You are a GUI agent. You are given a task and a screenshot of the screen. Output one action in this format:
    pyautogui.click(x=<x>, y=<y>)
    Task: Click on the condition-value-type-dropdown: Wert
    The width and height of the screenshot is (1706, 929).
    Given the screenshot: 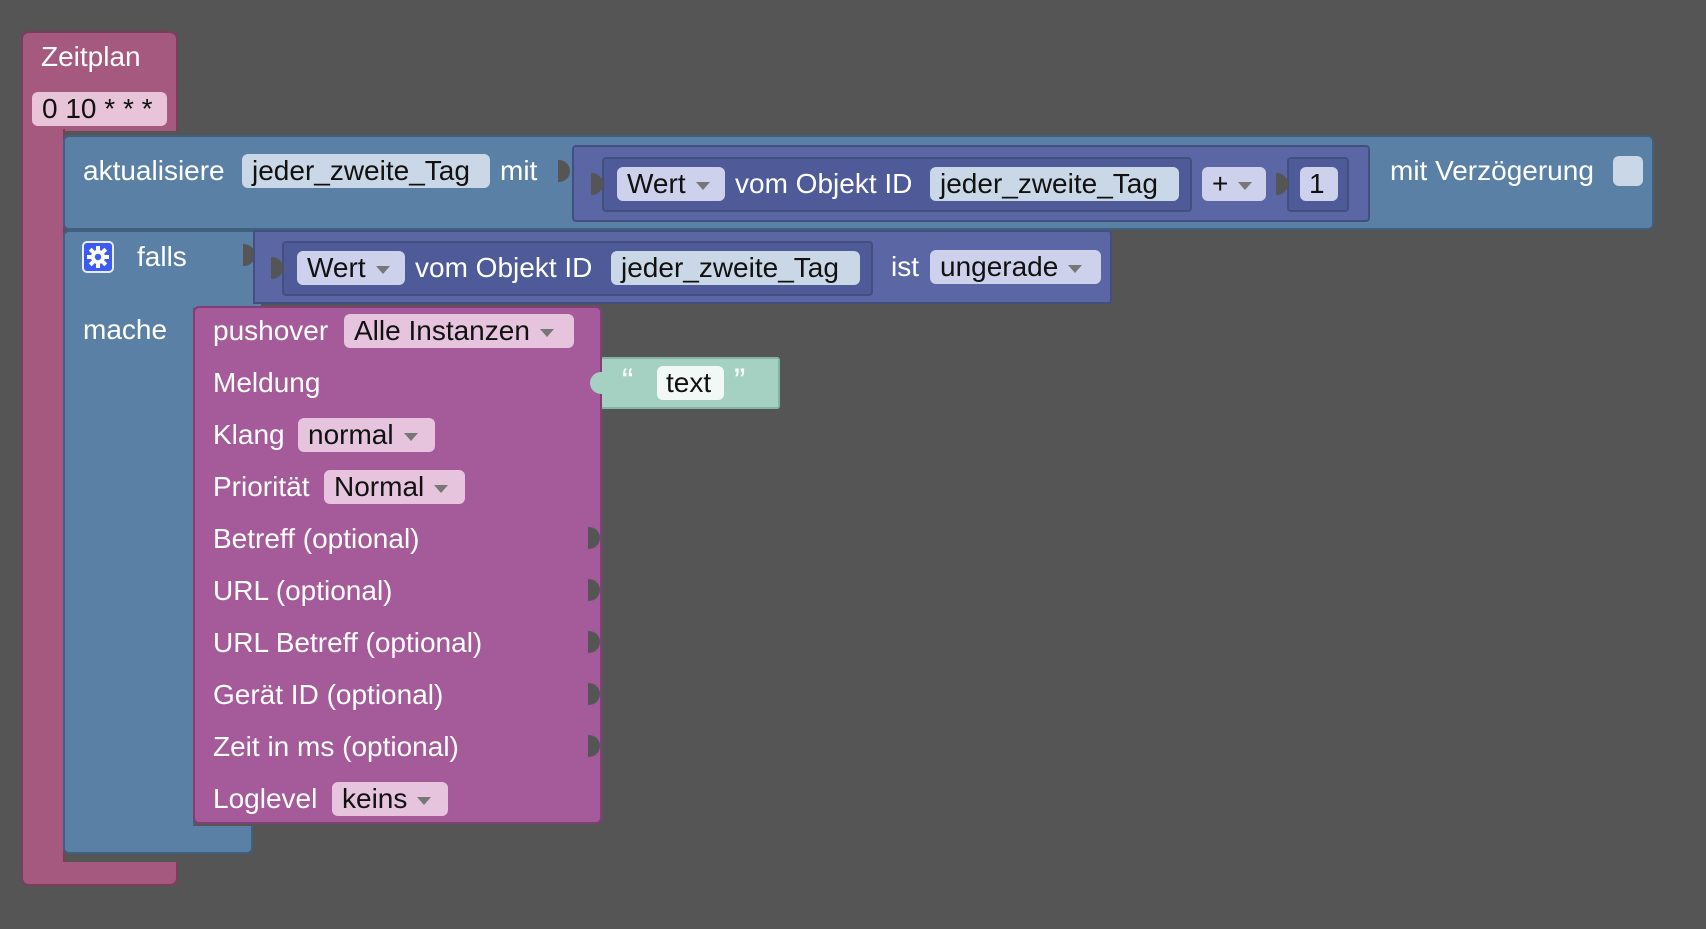 What is the action you would take?
    pyautogui.click(x=351, y=268)
    